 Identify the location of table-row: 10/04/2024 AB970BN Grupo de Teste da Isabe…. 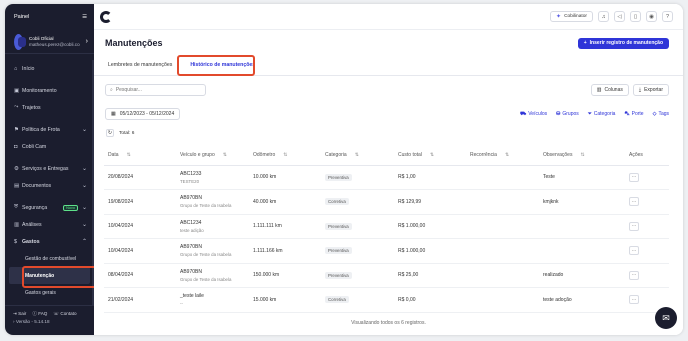
(386, 251).